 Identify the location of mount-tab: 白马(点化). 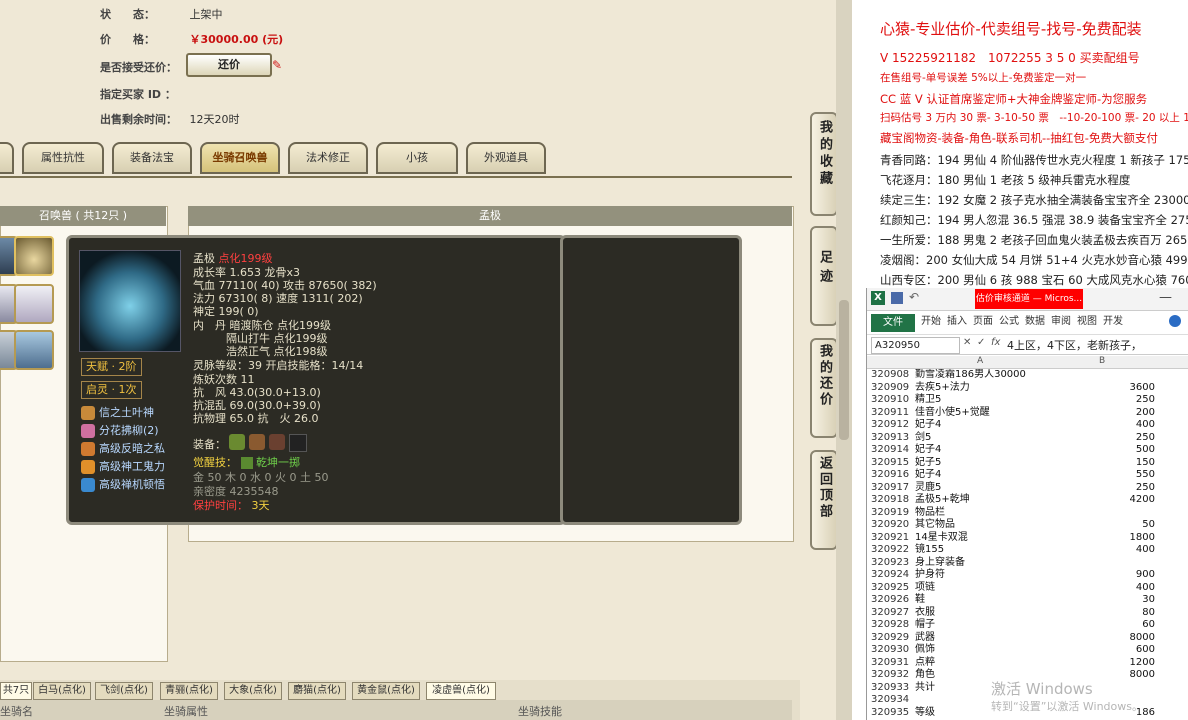
(62, 691).